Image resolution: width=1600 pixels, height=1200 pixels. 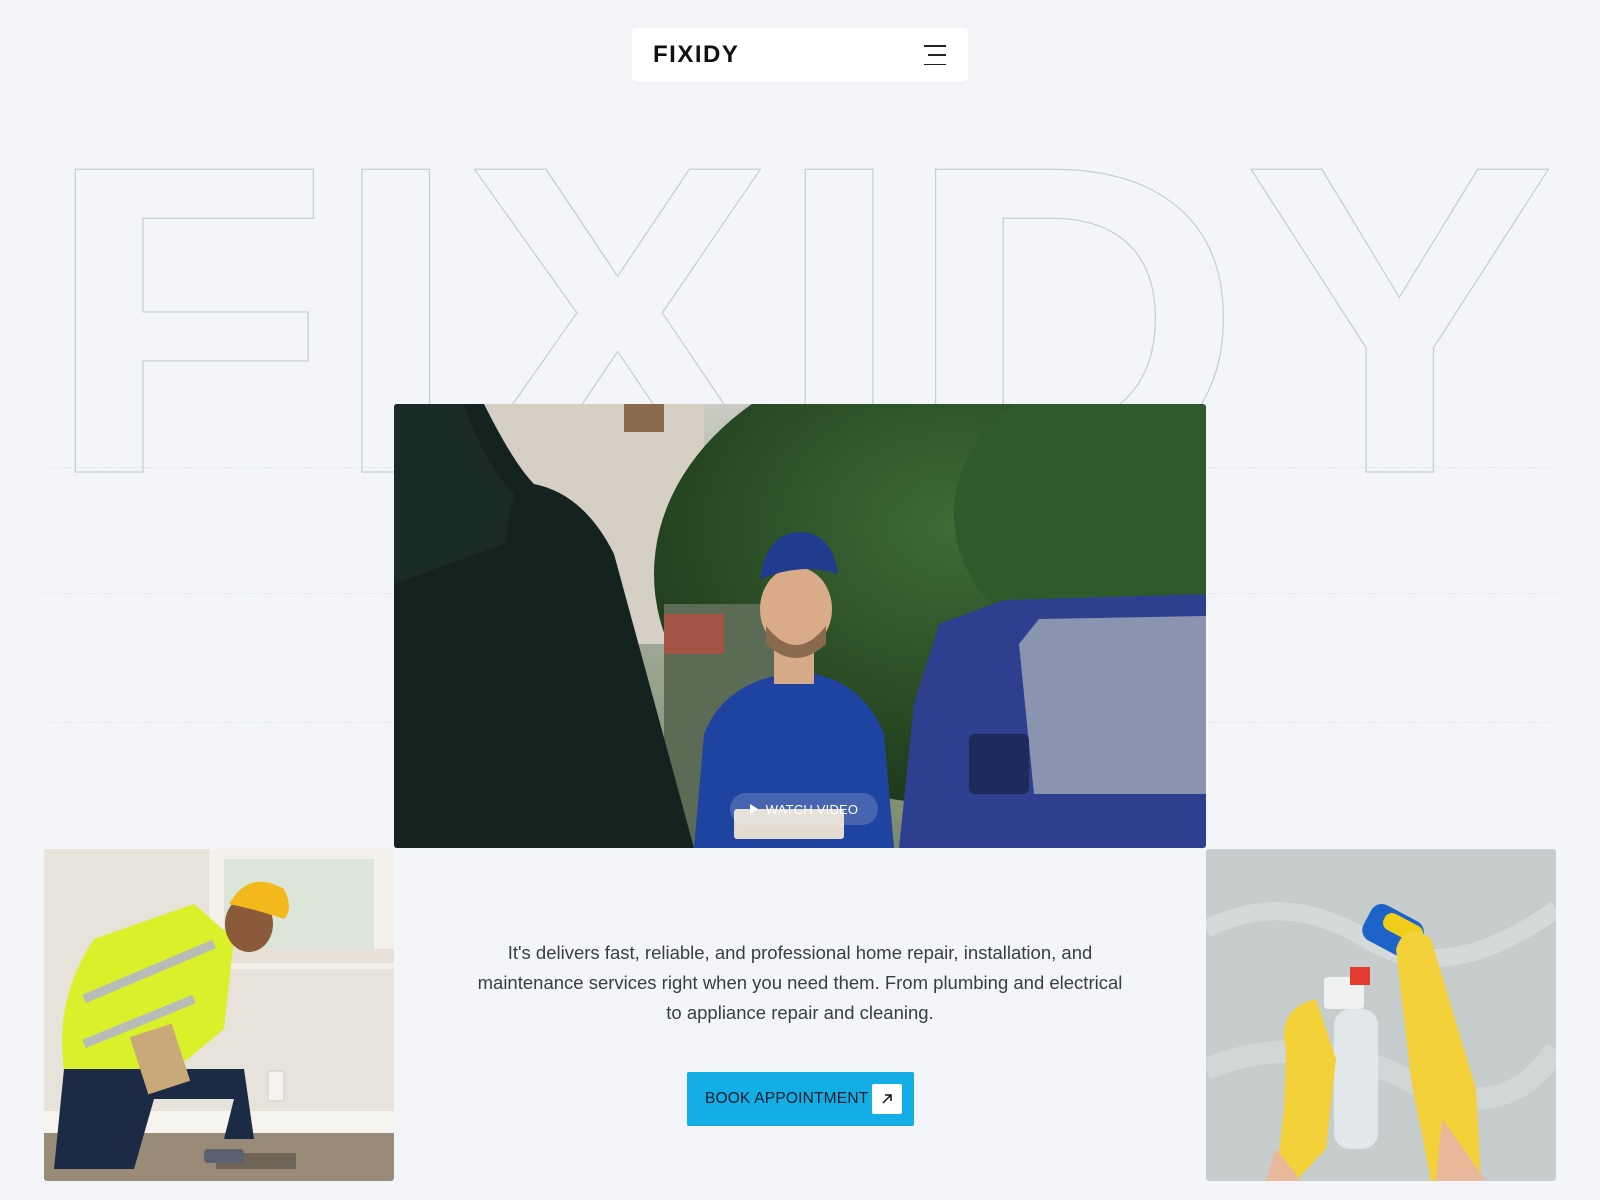 I want to click on book-appointment-label: BOOK APPOINTMENT, so click(x=787, y=1098).